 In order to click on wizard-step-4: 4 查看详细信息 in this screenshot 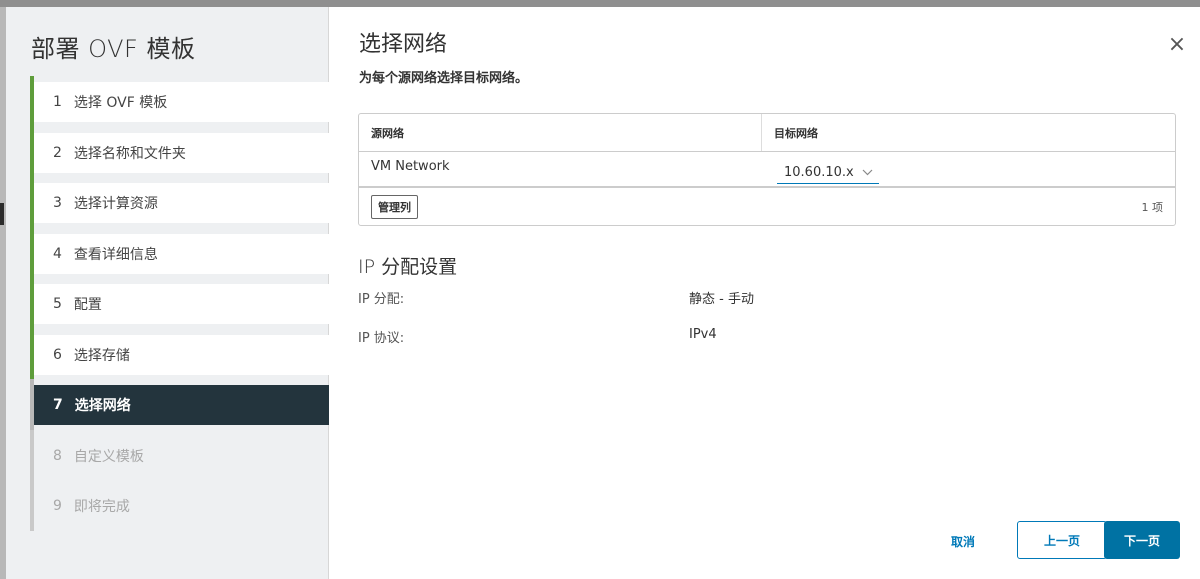, I will do `click(179, 253)`.